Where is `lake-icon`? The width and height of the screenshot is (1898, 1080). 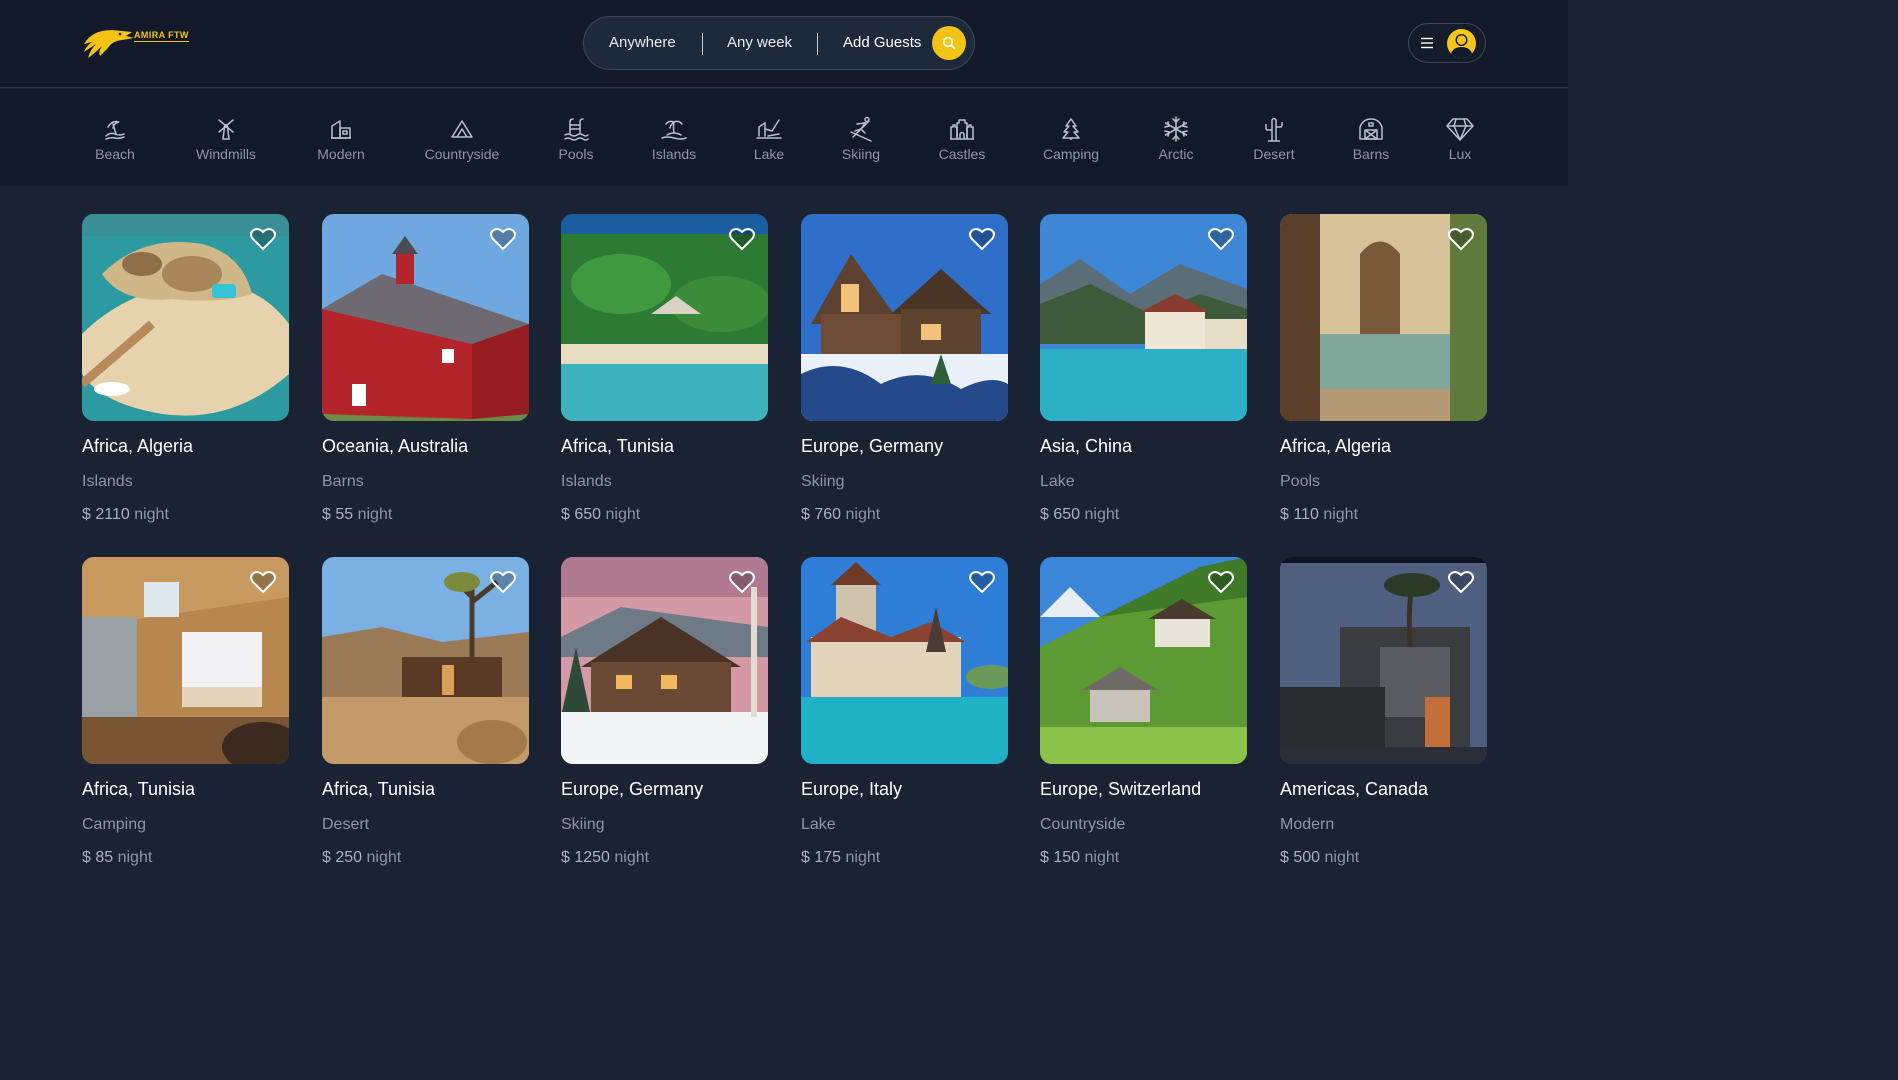
lake-icon is located at coordinates (769, 129).